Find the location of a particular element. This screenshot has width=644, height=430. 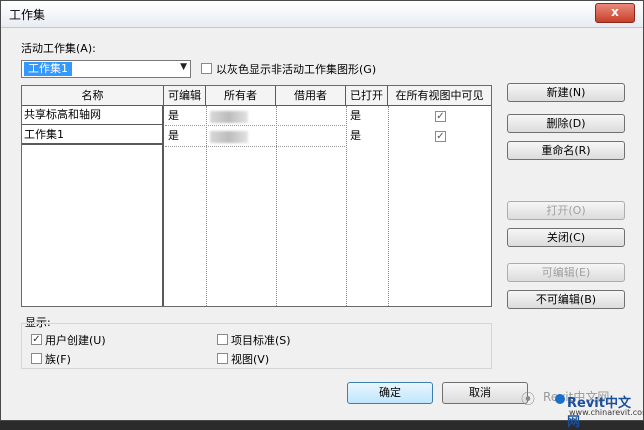

table-row: 共享标高和轴网 is located at coordinates (92, 115).